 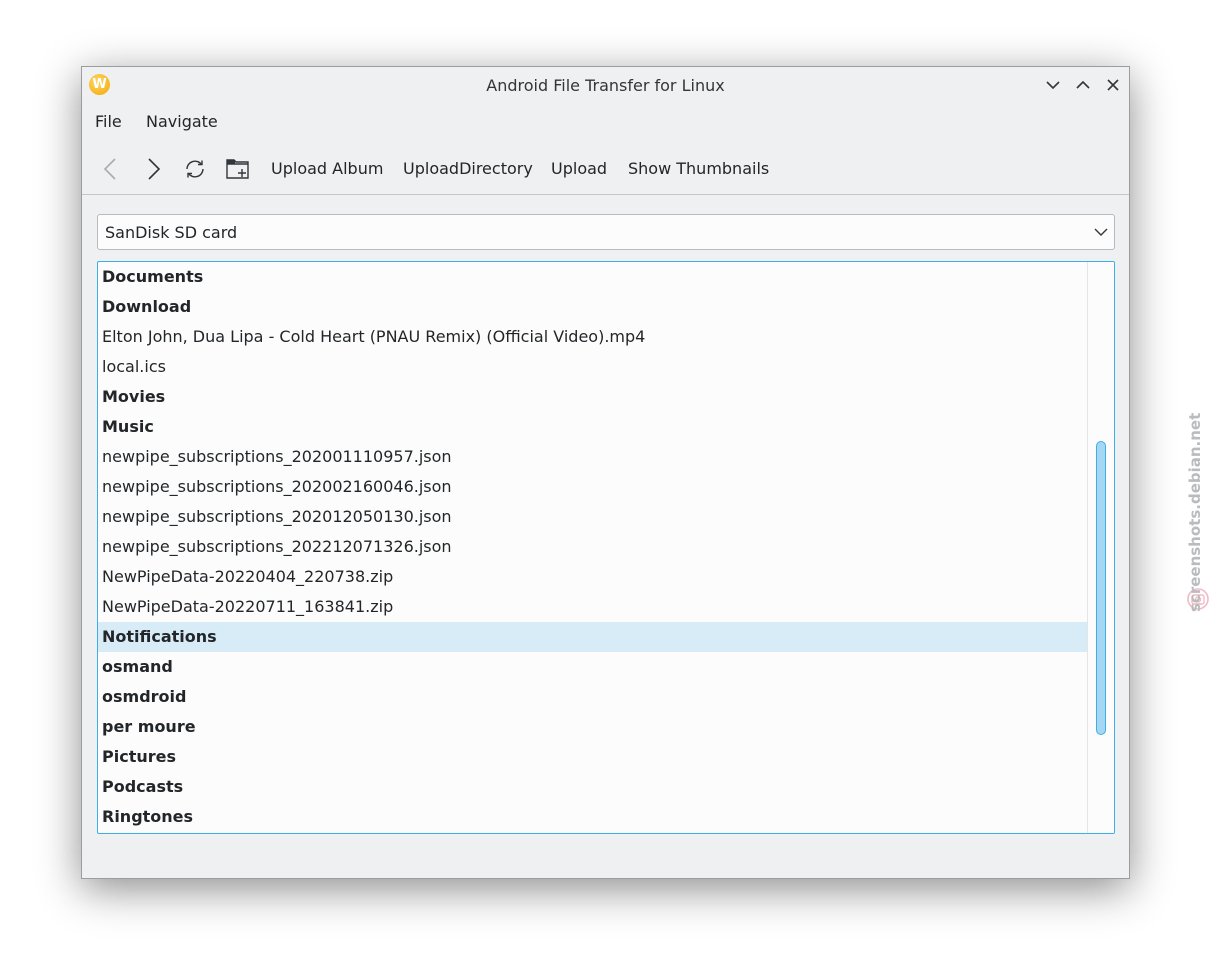 What do you see at coordinates (605, 121) in the screenshot?
I see `menu-bar: File Navigate` at bounding box center [605, 121].